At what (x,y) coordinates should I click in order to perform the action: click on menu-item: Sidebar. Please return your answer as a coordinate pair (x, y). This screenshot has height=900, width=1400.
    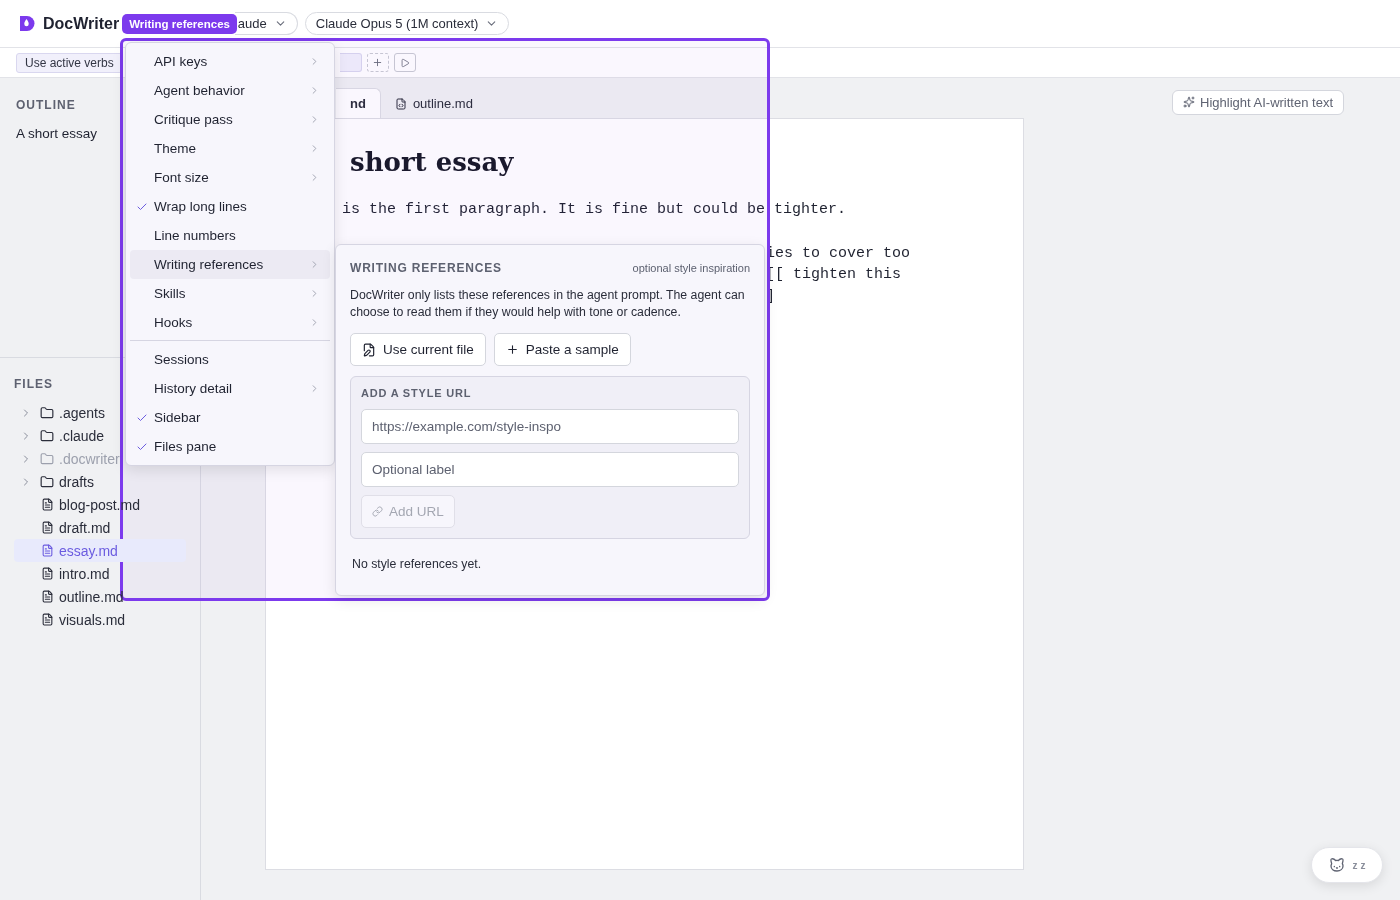
    Looking at the image, I should click on (230, 417).